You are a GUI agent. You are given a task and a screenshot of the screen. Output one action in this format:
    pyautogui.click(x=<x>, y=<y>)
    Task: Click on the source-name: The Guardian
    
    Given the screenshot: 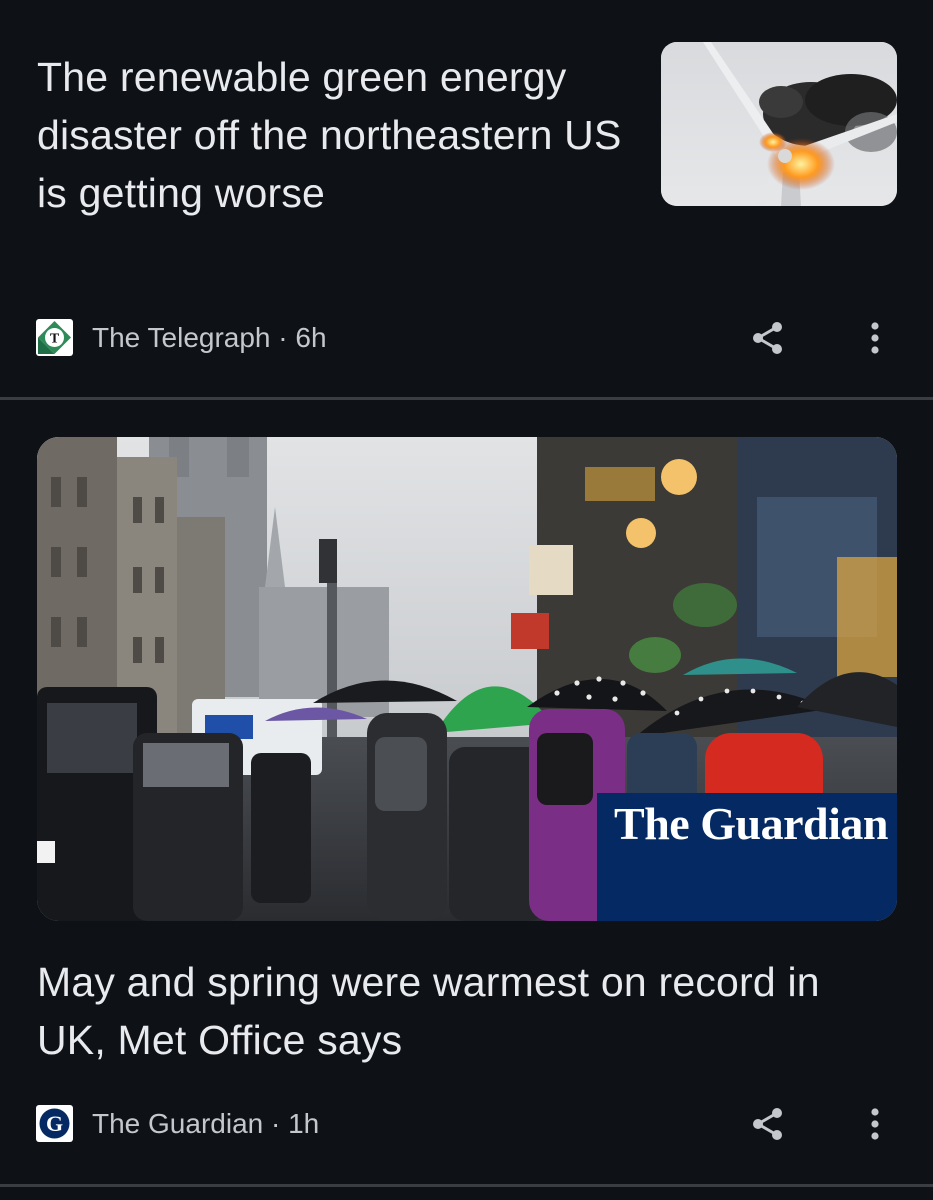 What is the action you would take?
    pyautogui.click(x=177, y=1123)
    